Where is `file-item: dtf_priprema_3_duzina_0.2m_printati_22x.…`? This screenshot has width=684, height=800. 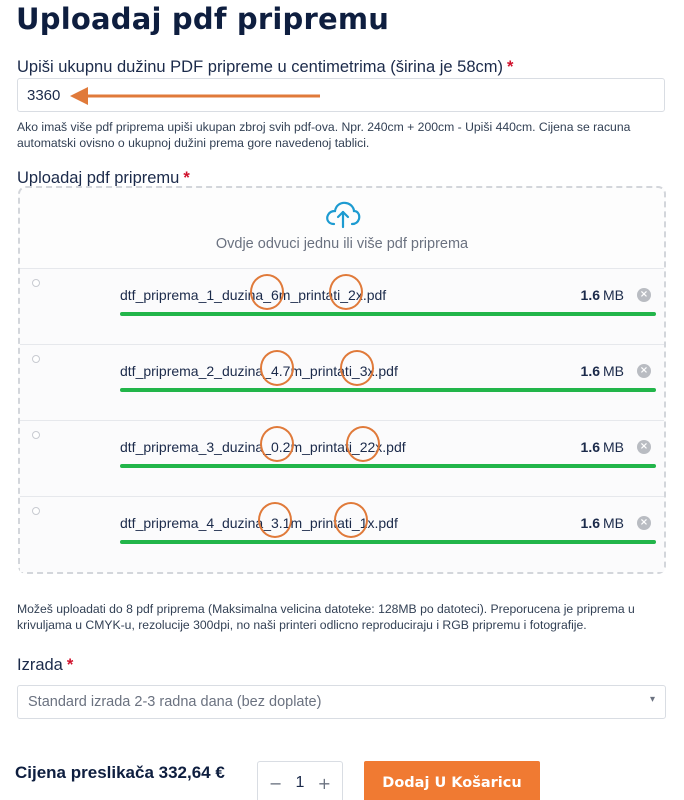
file-item: dtf_priprema_3_duzina_0.2m_printati_22x.… is located at coordinates (342, 458).